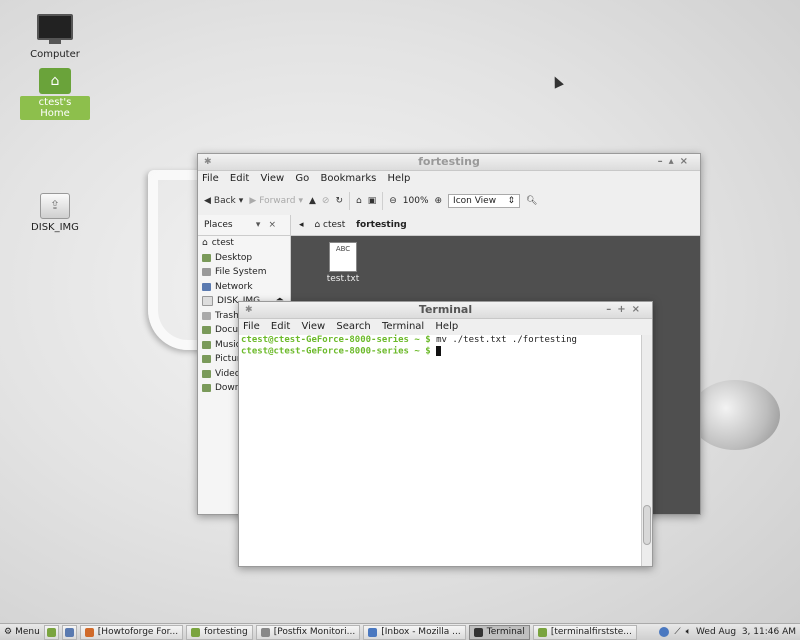  I want to click on window-title: Terminal, so click(445, 309).